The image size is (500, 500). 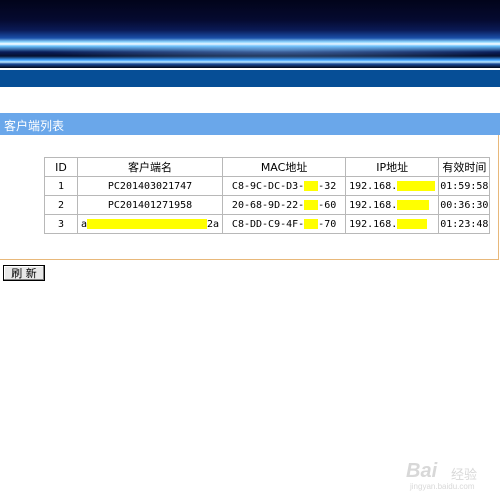 I want to click on cell-lease-time: 01:59:58, so click(x=464, y=186).